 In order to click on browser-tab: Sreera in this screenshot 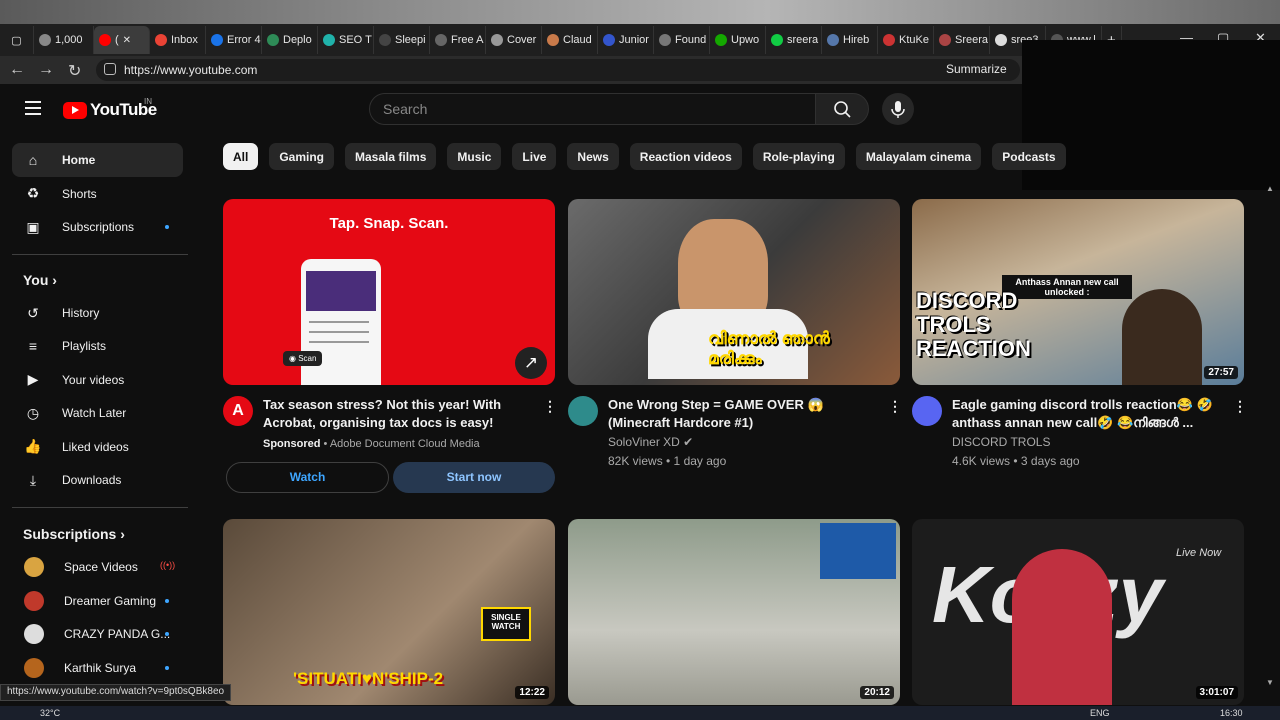, I will do `click(962, 40)`.